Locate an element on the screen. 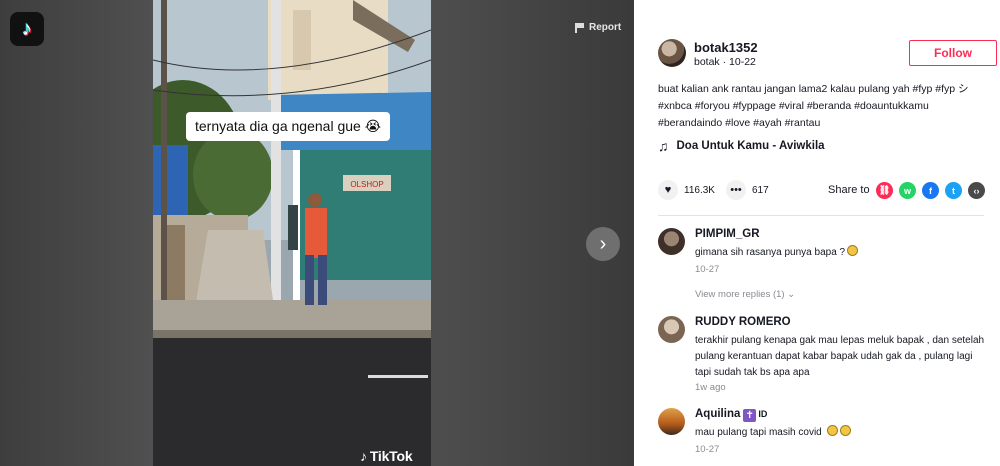  cross-badge-icon: ✝ is located at coordinates (750, 415).